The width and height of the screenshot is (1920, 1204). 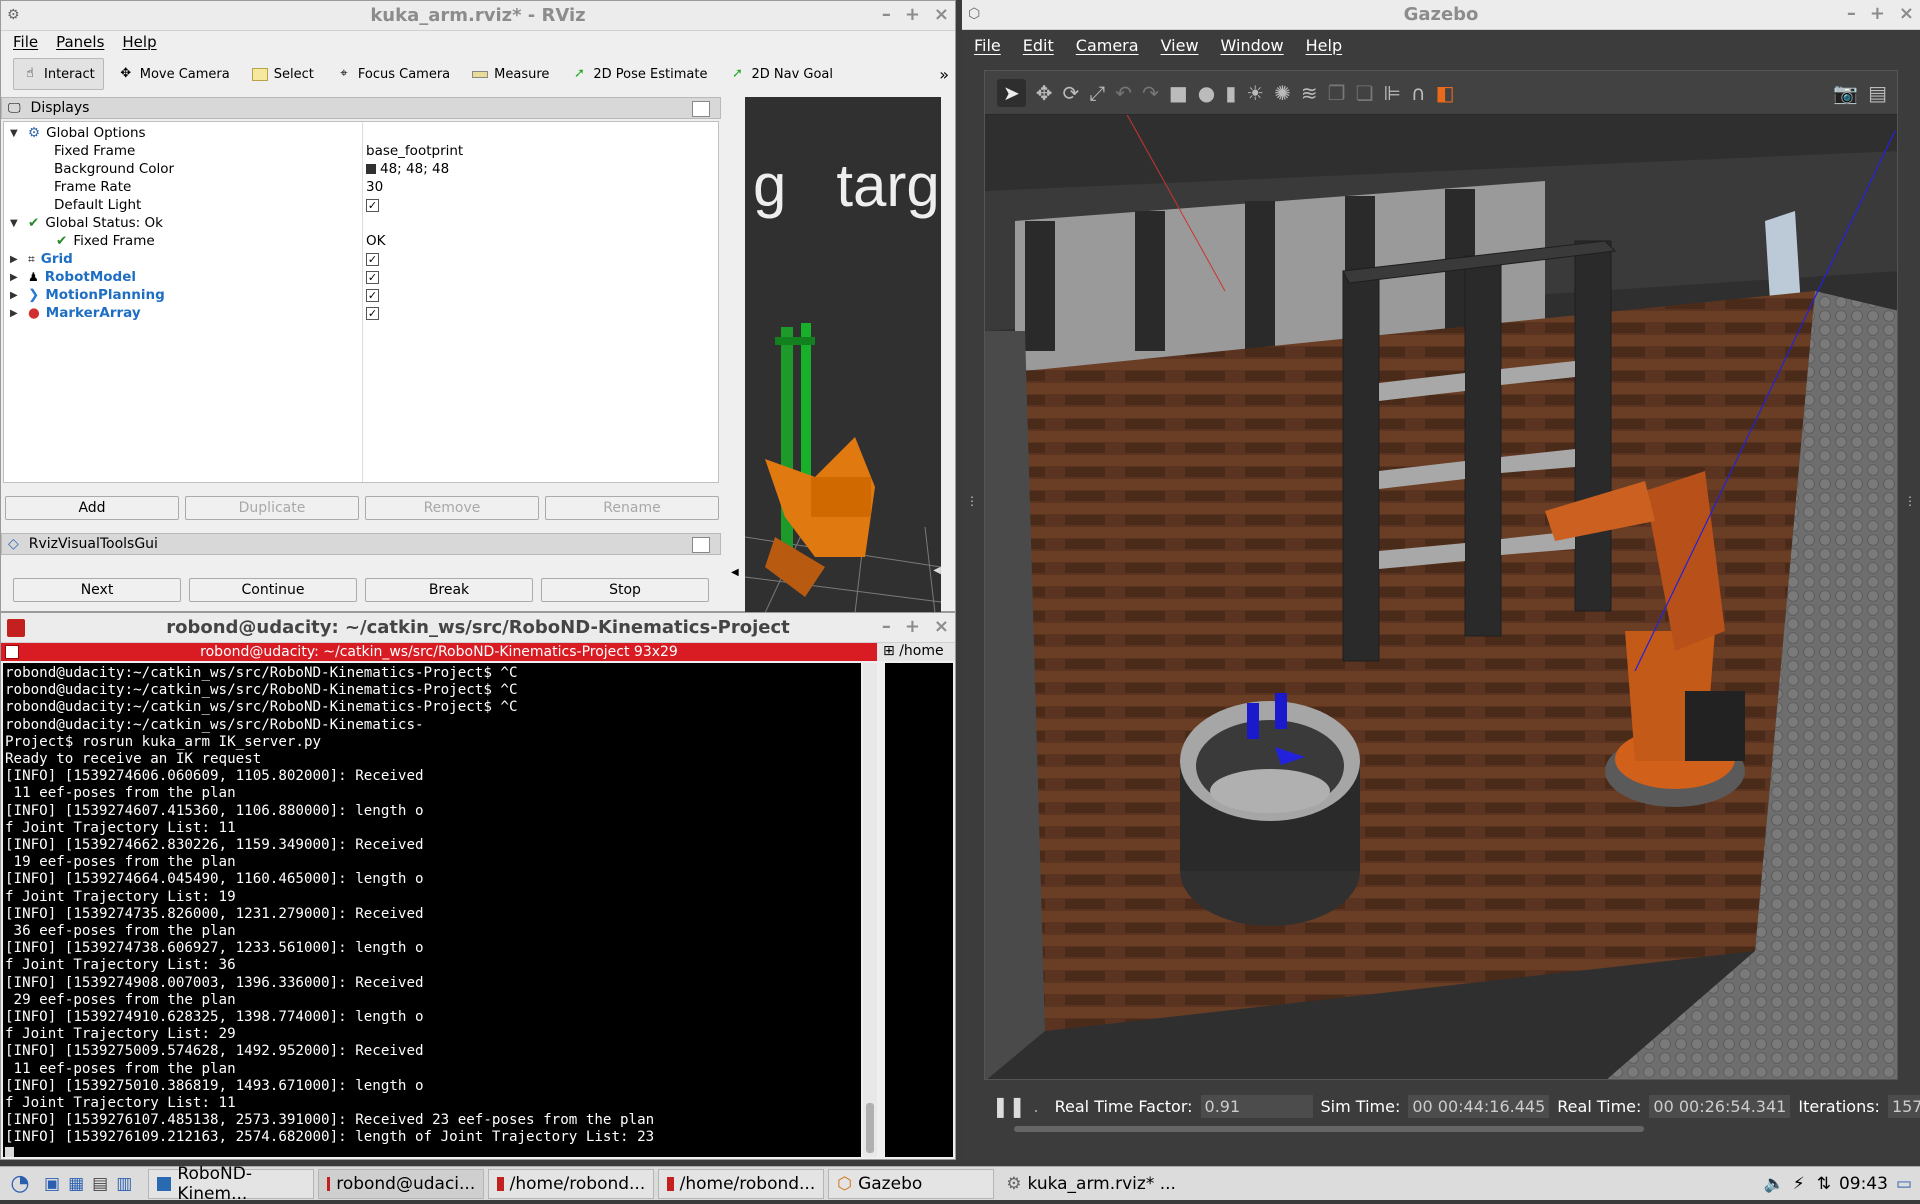 What do you see at coordinates (1097, 93) in the screenshot?
I see `scale-icon: ⤢` at bounding box center [1097, 93].